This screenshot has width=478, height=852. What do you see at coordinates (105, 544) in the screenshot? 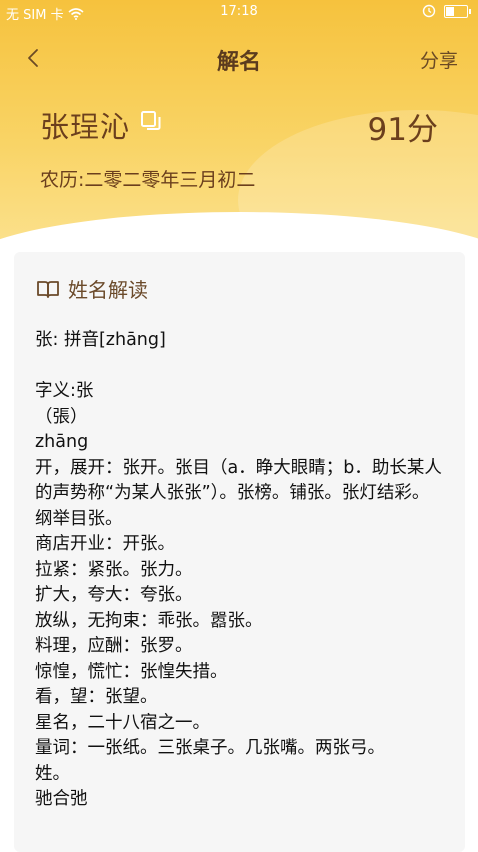
I see `content-line: 商店开业：开张。` at bounding box center [105, 544].